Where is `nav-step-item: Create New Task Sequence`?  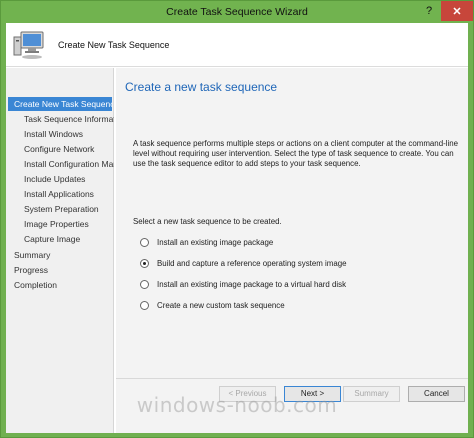
nav-step-item: Create New Task Sequence is located at coordinates (60, 104).